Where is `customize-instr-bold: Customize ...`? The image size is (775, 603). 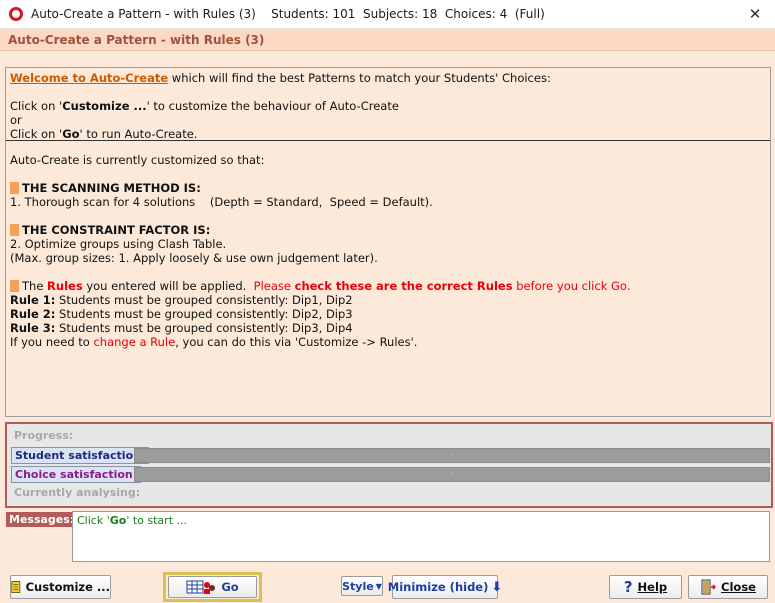 customize-instr-bold: Customize ... is located at coordinates (104, 106).